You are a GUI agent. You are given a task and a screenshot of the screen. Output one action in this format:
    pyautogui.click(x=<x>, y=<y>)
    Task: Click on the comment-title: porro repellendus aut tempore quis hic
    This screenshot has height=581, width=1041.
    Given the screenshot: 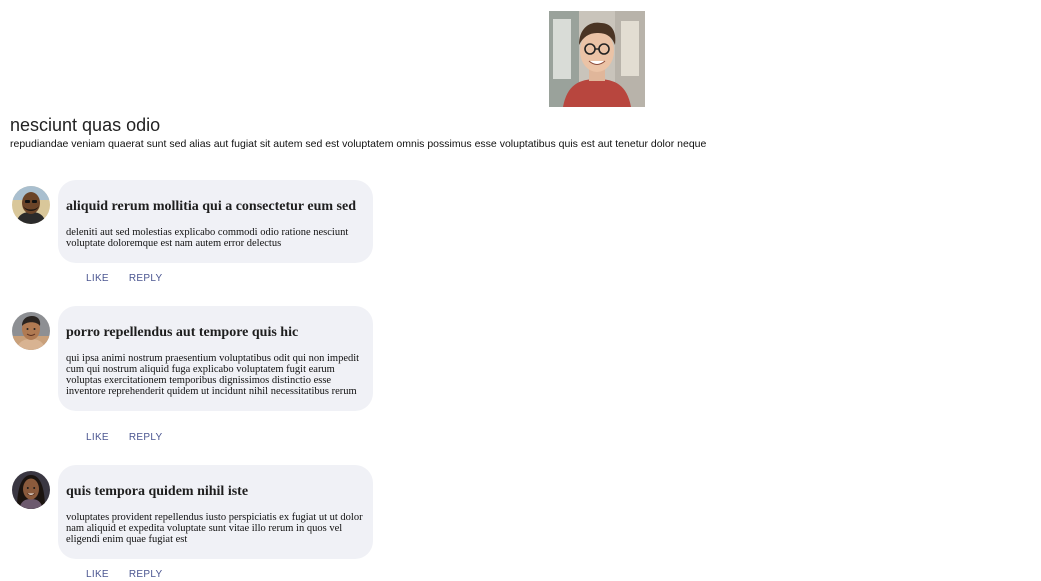 What is the action you would take?
    pyautogui.click(x=182, y=332)
    